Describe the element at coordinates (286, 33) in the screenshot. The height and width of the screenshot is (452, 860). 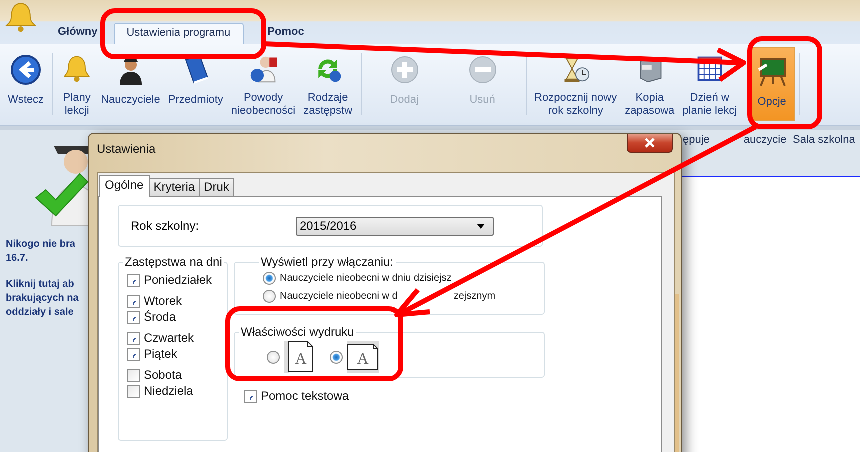
I see `ribbon-tab: Pomoc` at that location.